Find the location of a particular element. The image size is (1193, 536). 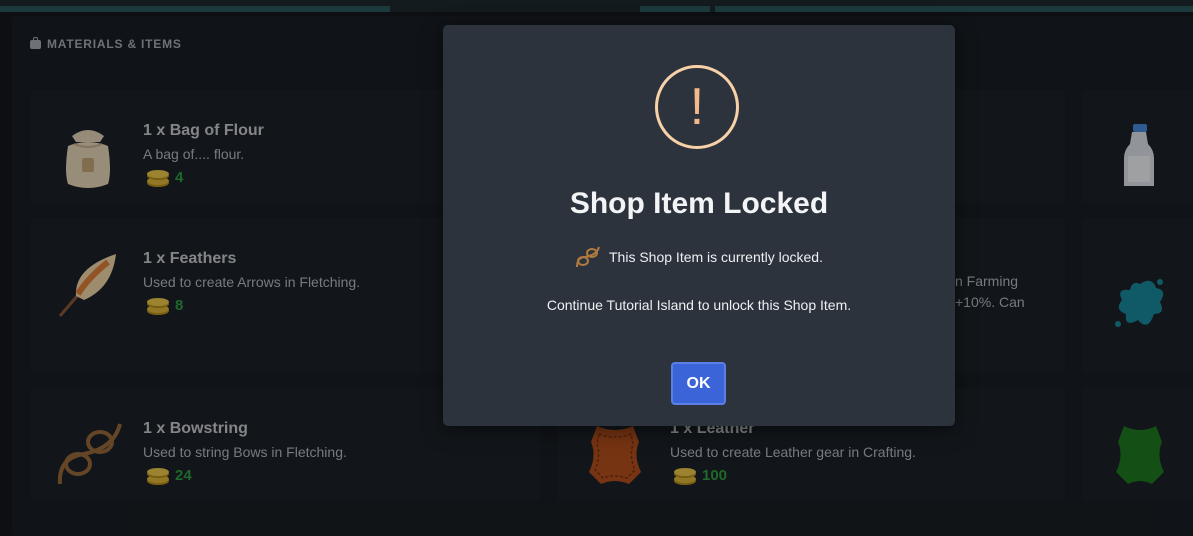

dialog-message-line: This Shop Item is currently locked. is located at coordinates (699, 257).